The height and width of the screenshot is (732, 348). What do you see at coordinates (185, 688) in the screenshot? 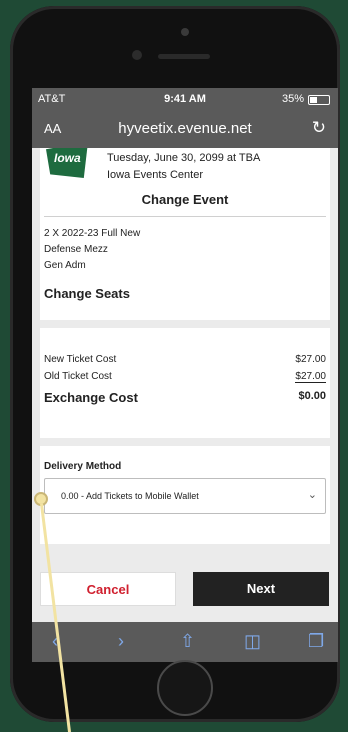
I see `home-button` at bounding box center [185, 688].